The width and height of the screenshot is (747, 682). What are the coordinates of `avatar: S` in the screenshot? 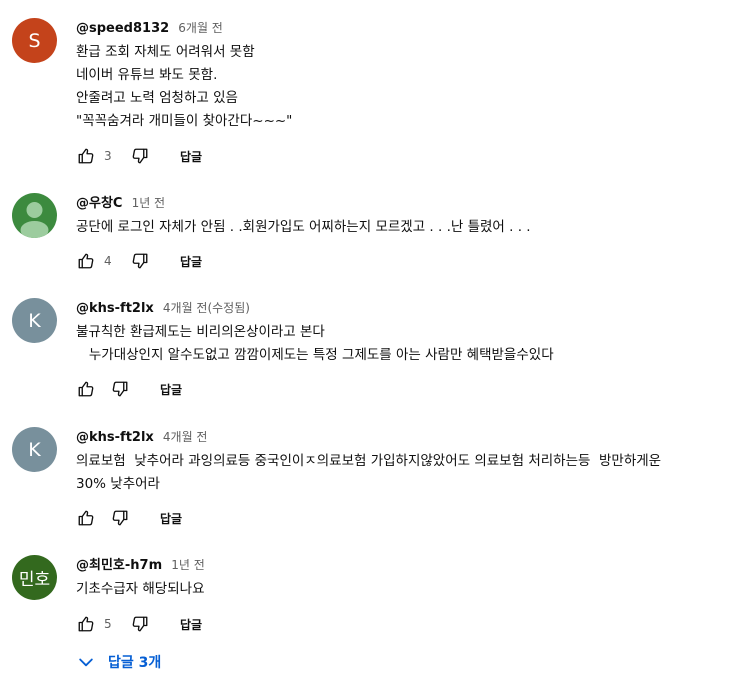 It's located at (34, 40).